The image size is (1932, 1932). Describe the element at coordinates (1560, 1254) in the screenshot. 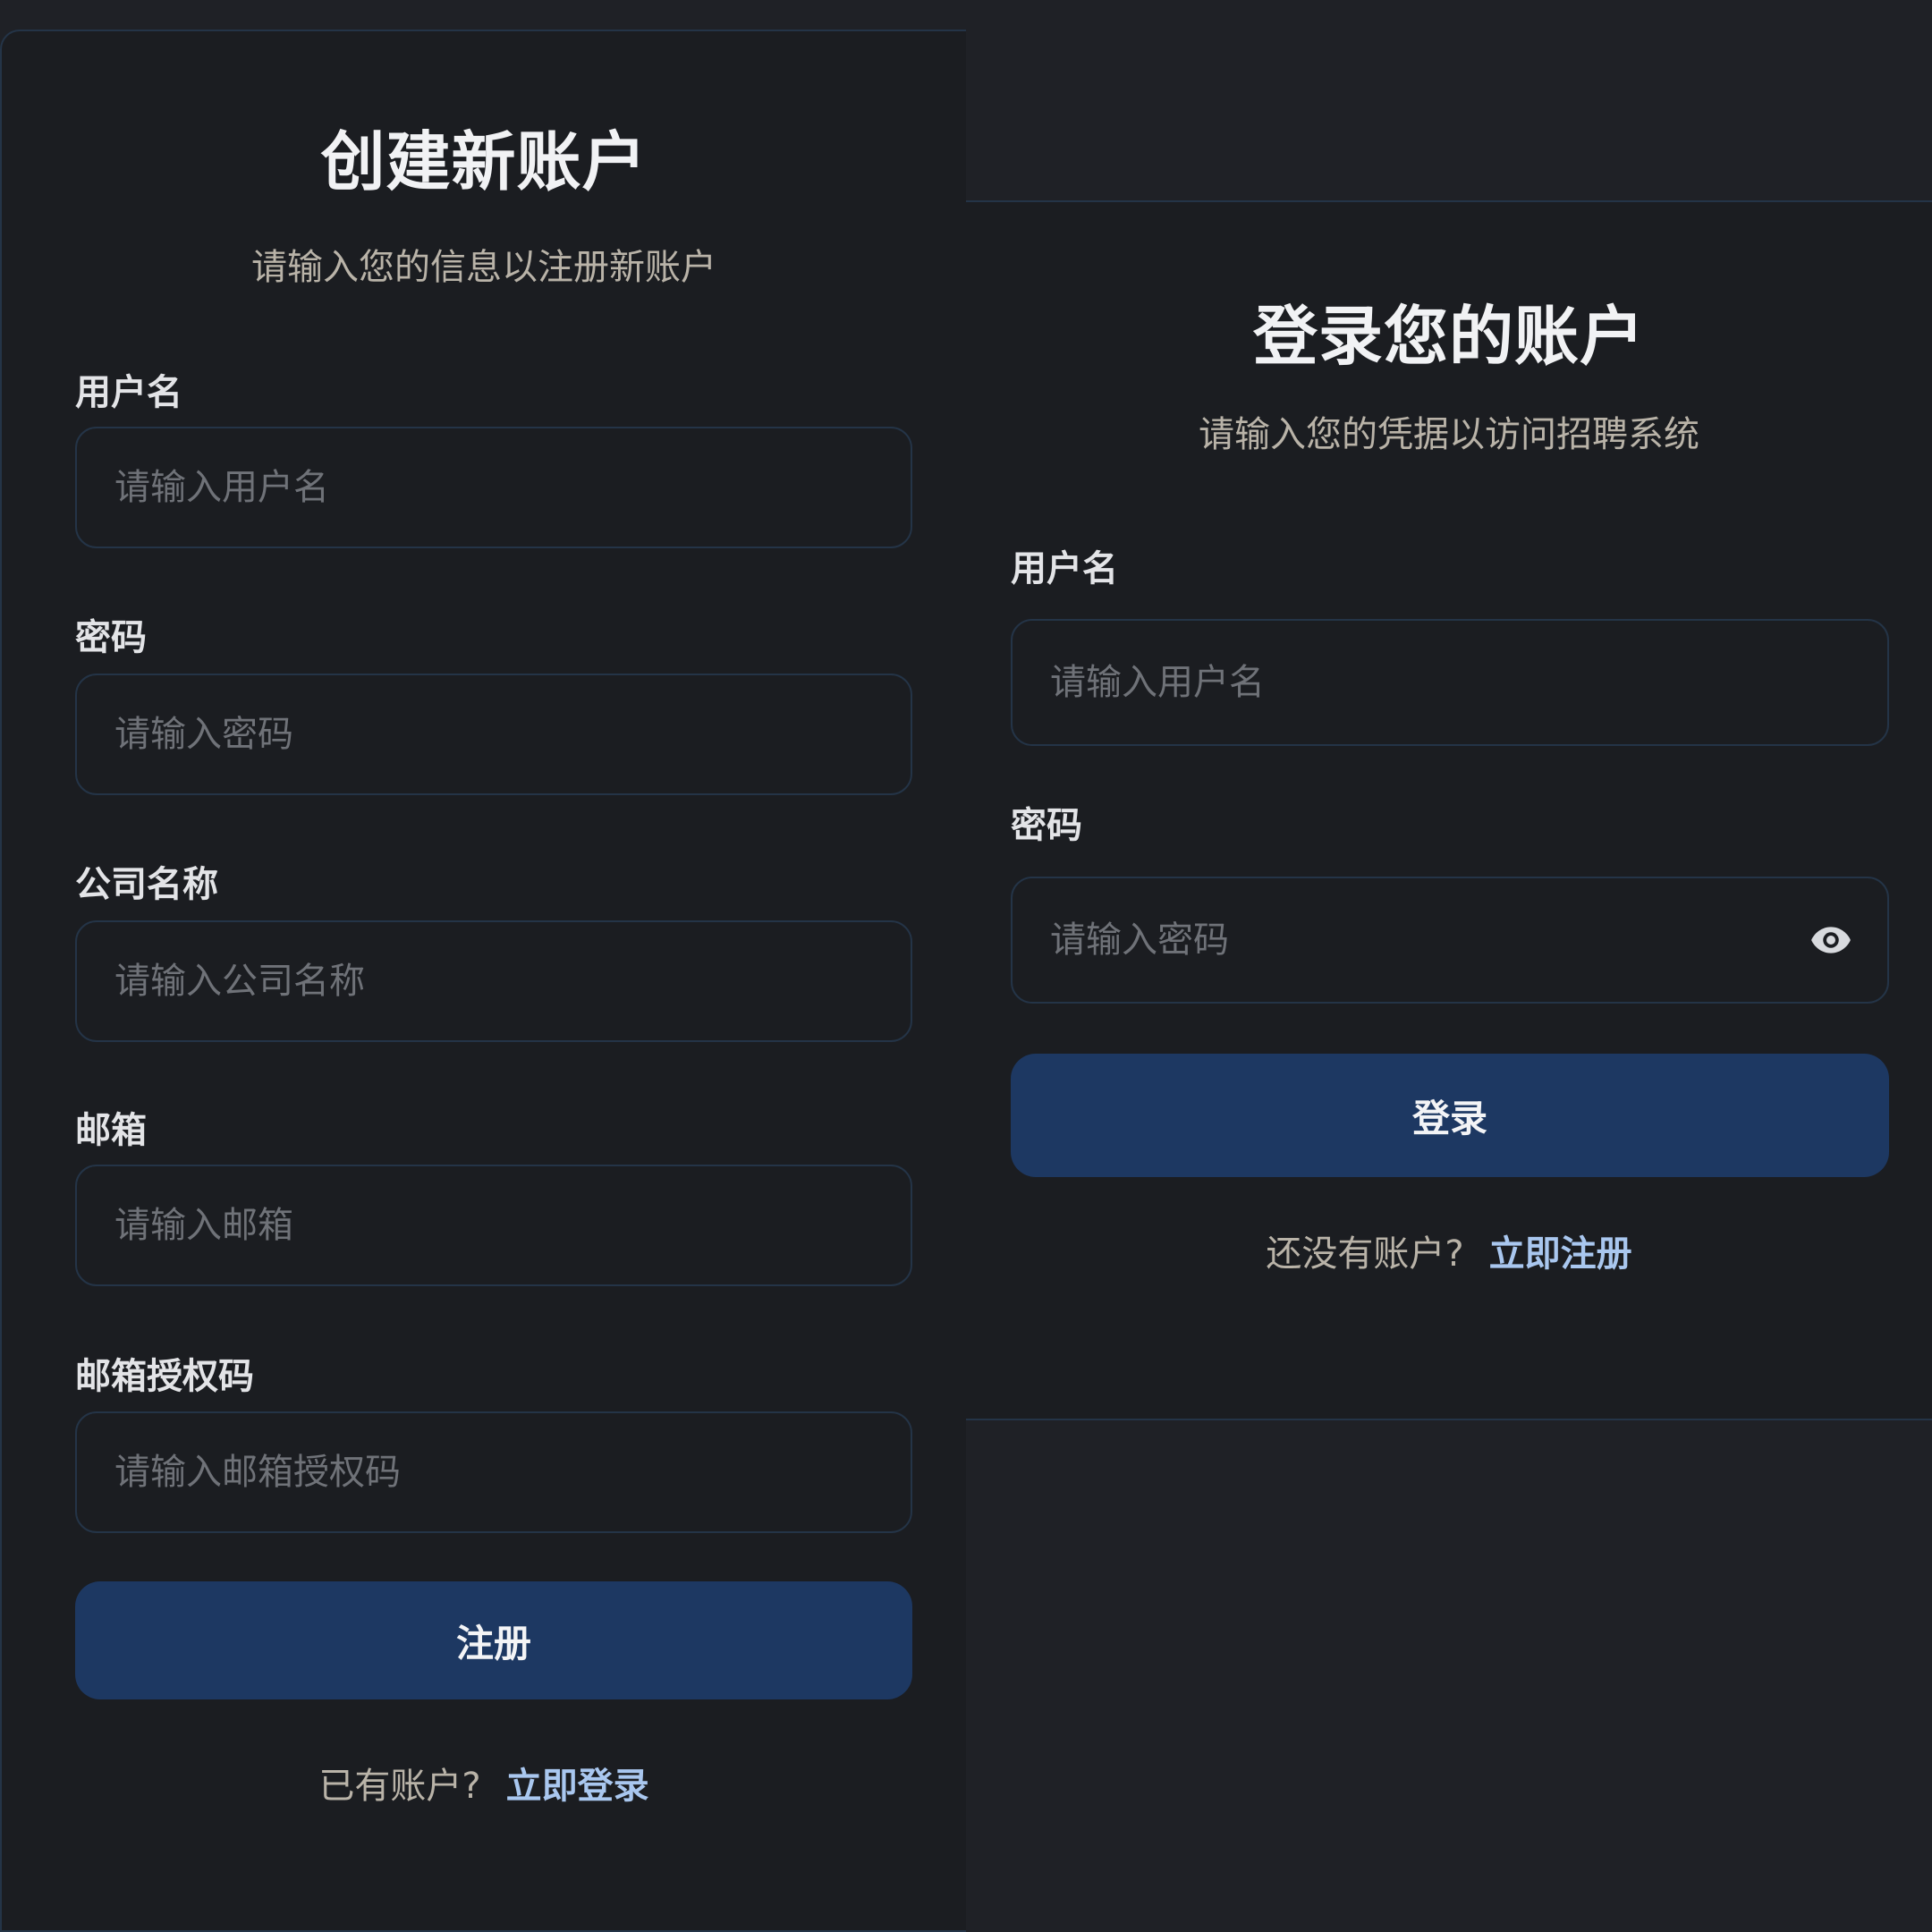

I see `register-link: 立即注册` at that location.